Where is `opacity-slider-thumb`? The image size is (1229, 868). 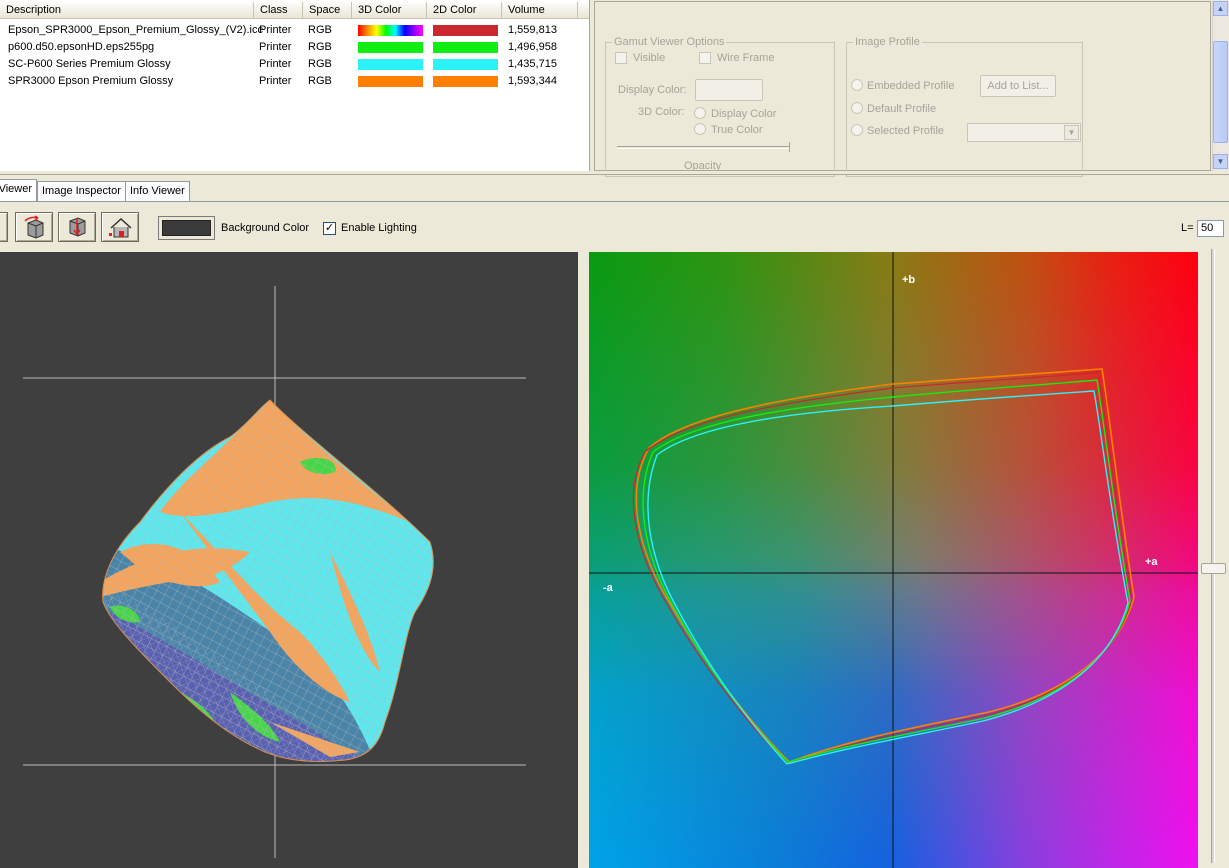
opacity-slider-thumb is located at coordinates (788, 147).